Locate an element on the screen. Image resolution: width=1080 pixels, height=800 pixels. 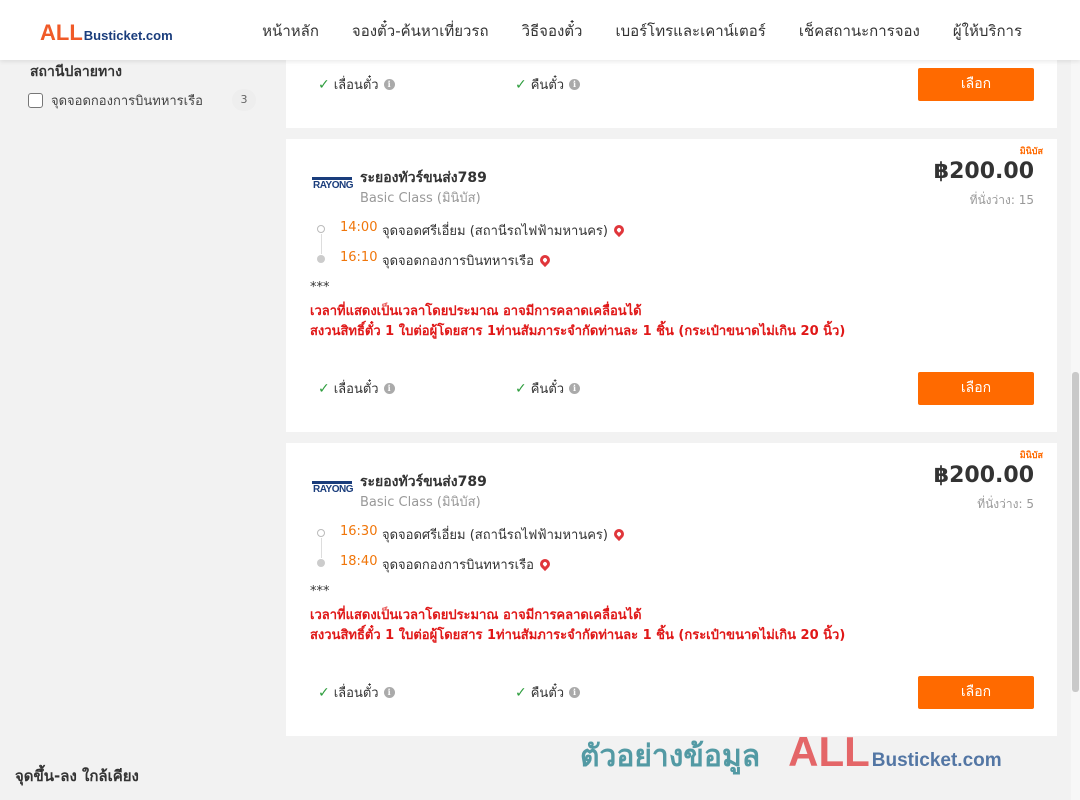
destination-filter-option: จุดจอดกองการบินทหารเรือ 3 is located at coordinates (142, 100).